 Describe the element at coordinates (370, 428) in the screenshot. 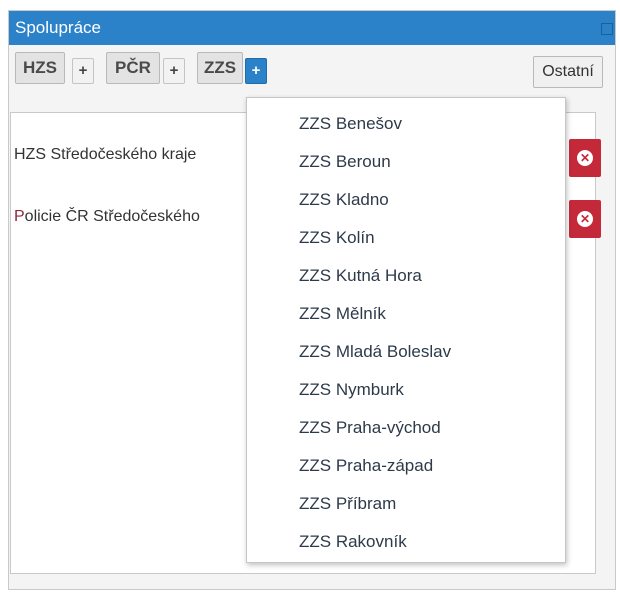

I see `menu-item-zzs-praha-vychod: ZZS Praha-východ` at that location.